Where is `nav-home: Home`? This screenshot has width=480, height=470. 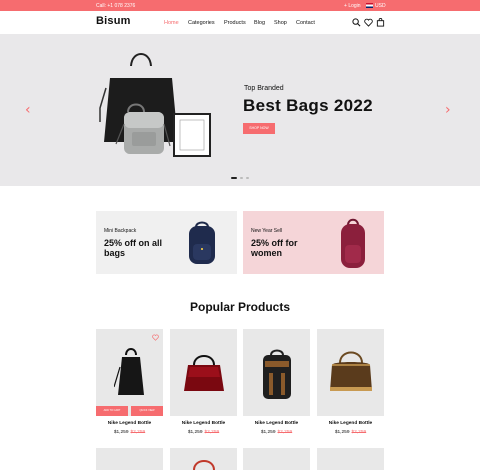 nav-home: Home is located at coordinates (171, 23).